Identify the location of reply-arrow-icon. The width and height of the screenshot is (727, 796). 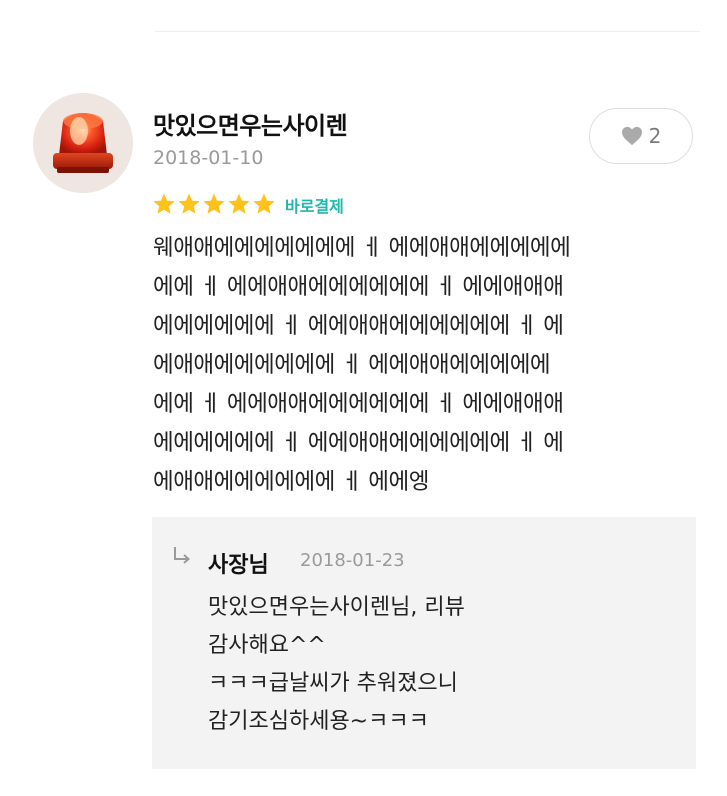
(182, 556).